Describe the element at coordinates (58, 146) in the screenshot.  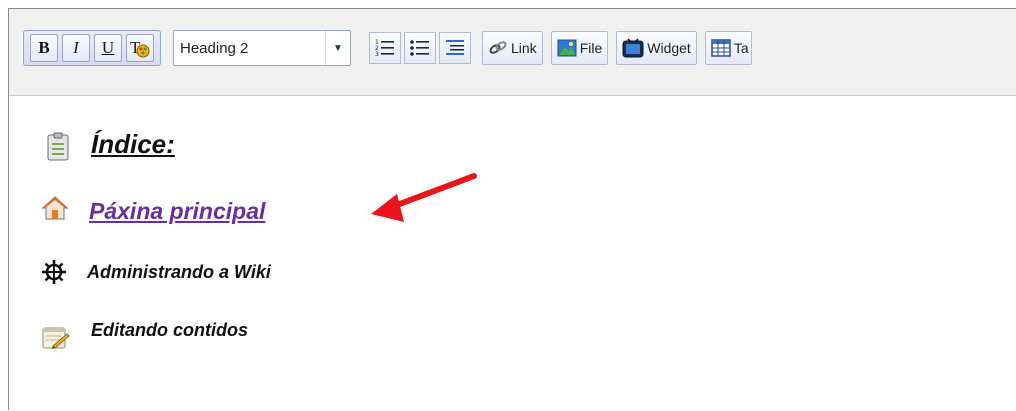
I see `clipboard-icon` at that location.